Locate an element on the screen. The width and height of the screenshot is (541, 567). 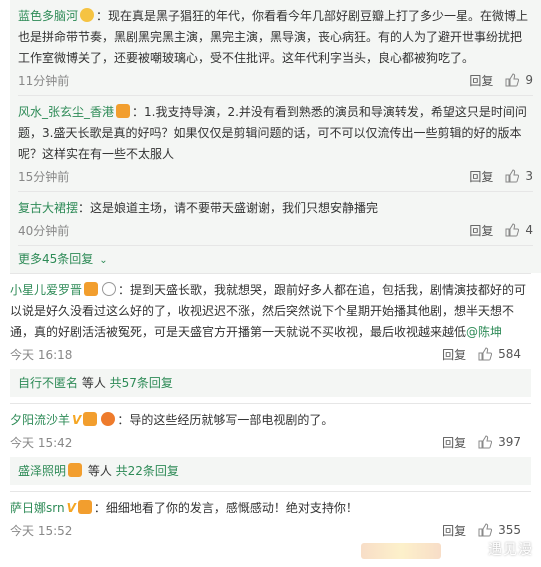
like-count: 9 is located at coordinates (529, 80).